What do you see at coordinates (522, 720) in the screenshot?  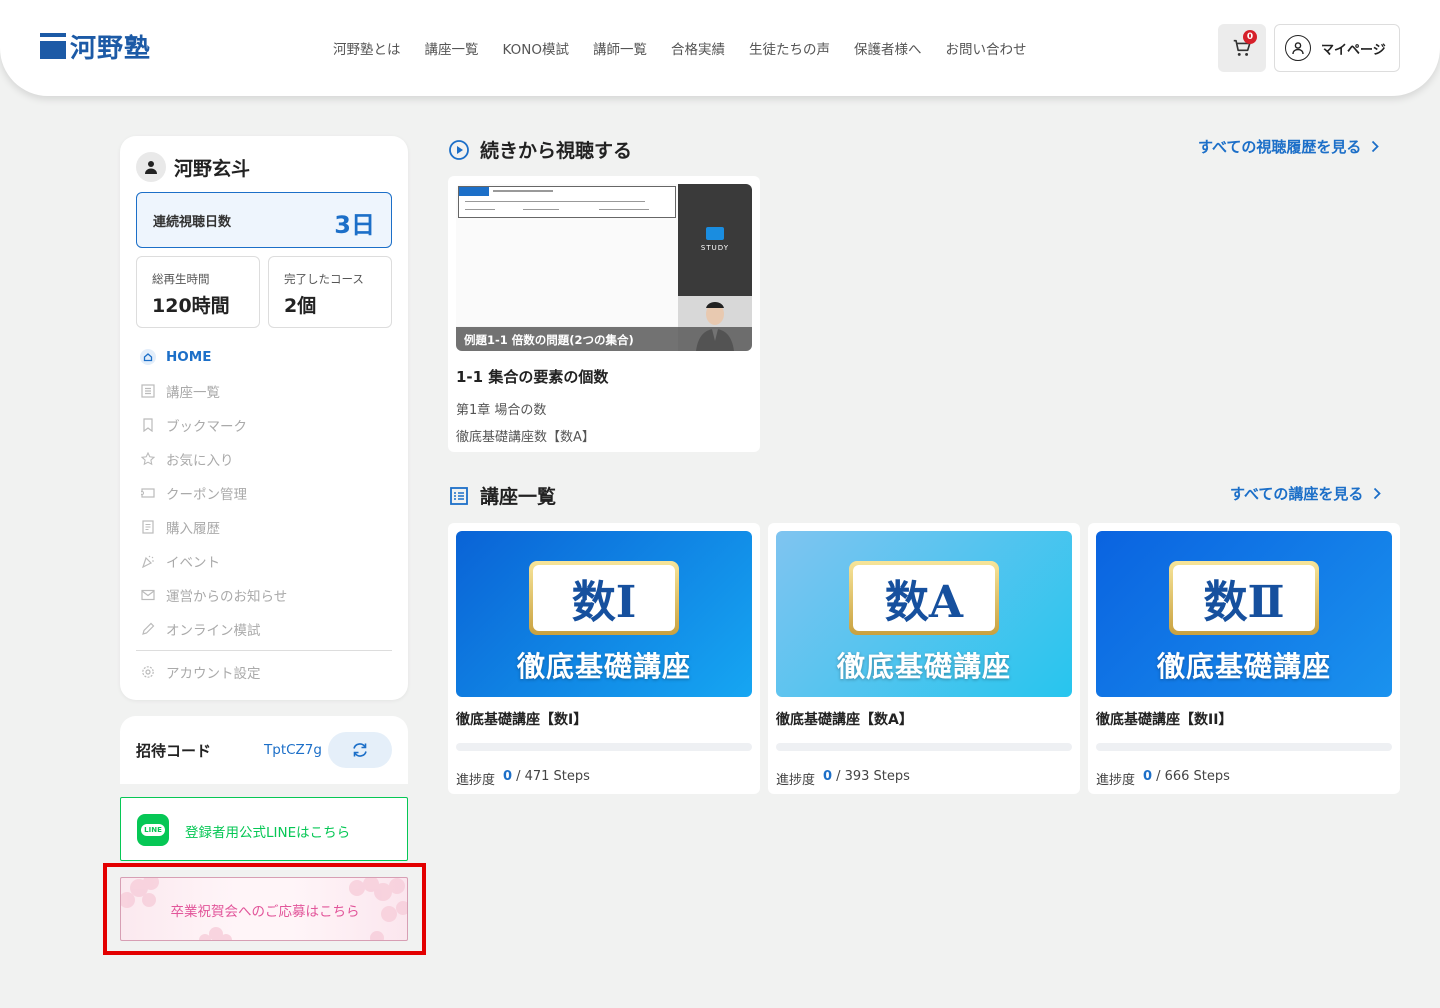 I see `course-title: 徹底基礎講座【数I】` at bounding box center [522, 720].